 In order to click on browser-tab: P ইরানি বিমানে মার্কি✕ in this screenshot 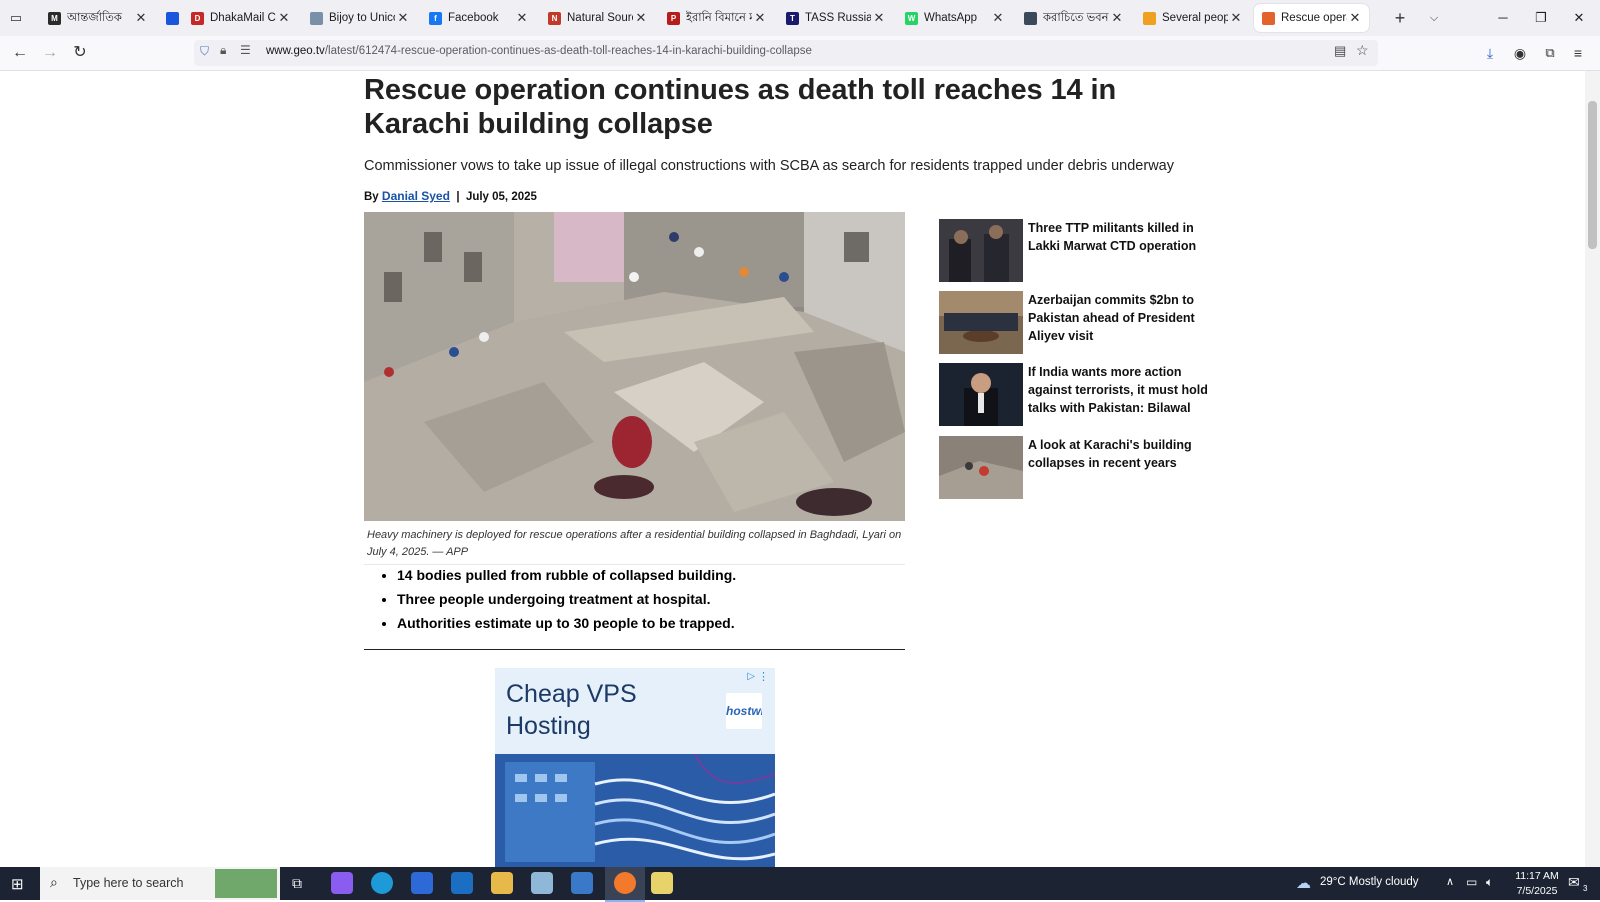, I will do `click(716, 18)`.